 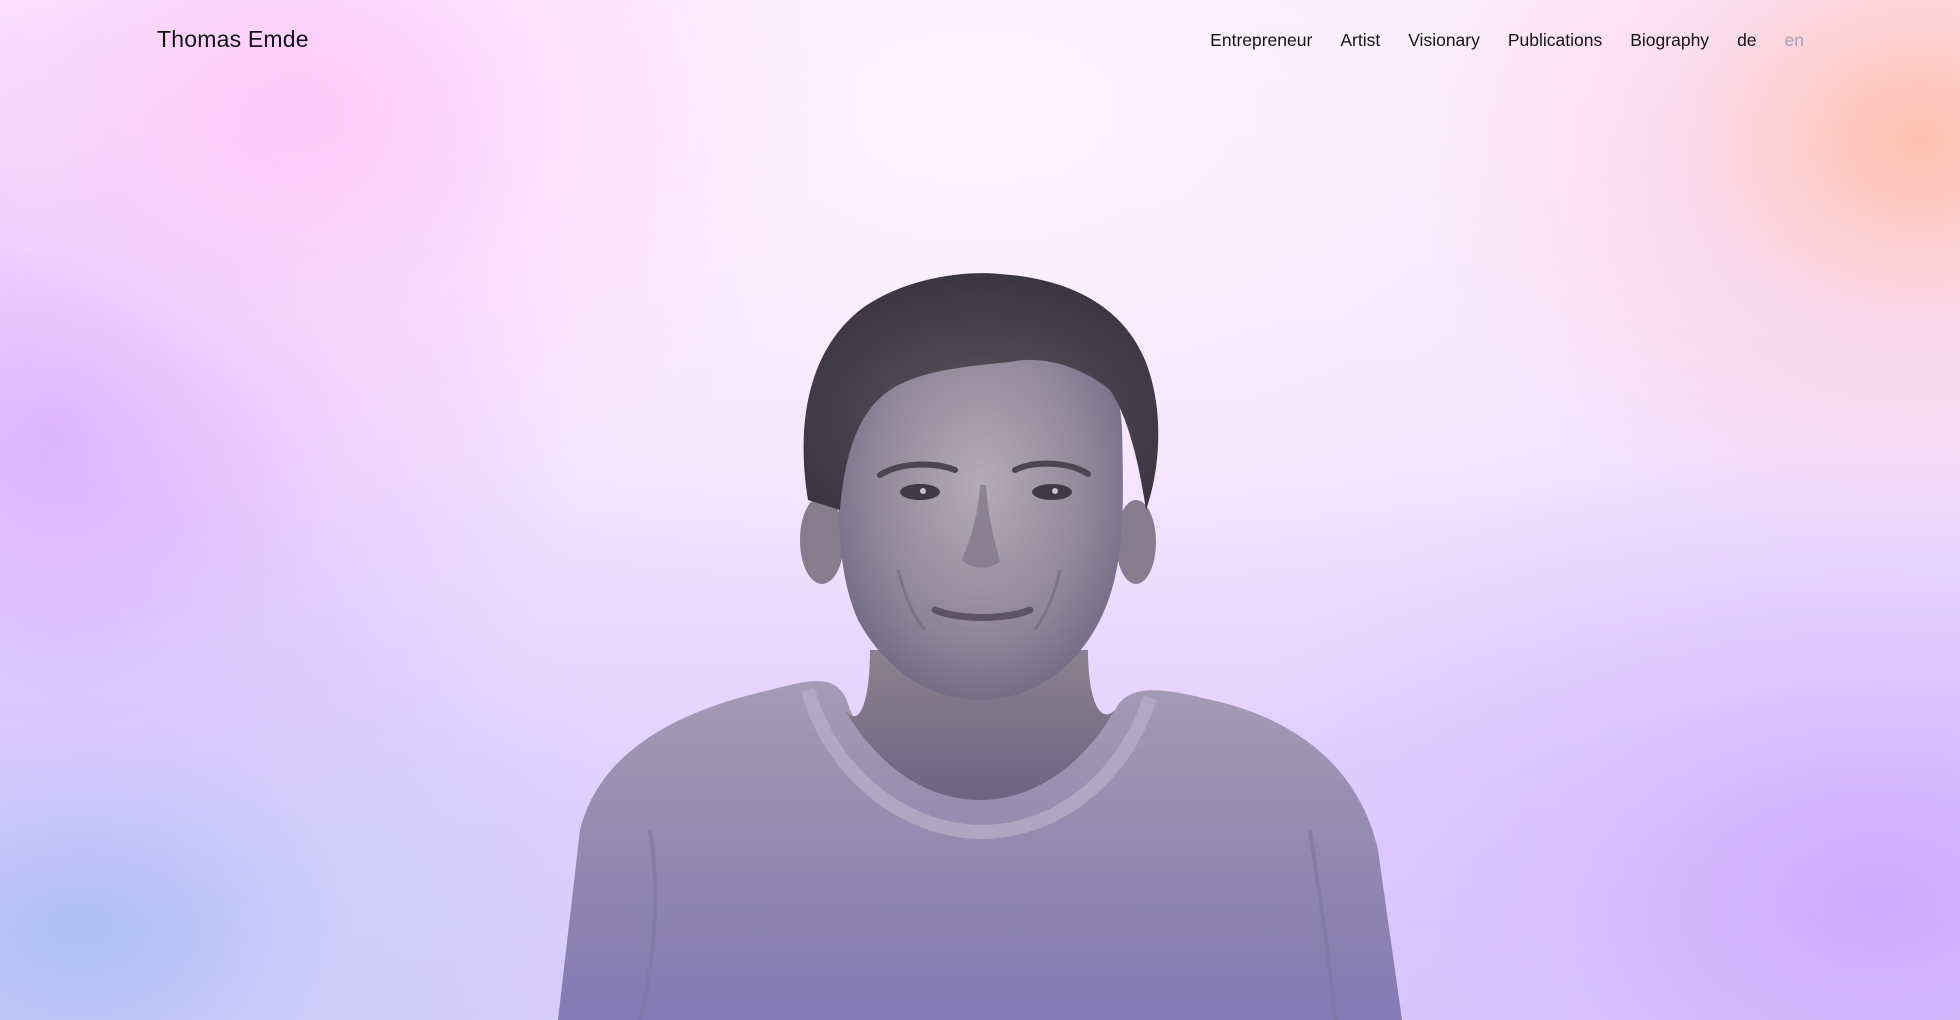 I want to click on nav-item-visionary: Visionary, so click(x=1444, y=40).